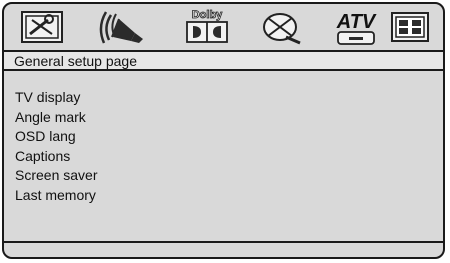 The height and width of the screenshot is (263, 450). Describe the element at coordinates (356, 22) in the screenshot. I see `atv-label: ATV` at that location.